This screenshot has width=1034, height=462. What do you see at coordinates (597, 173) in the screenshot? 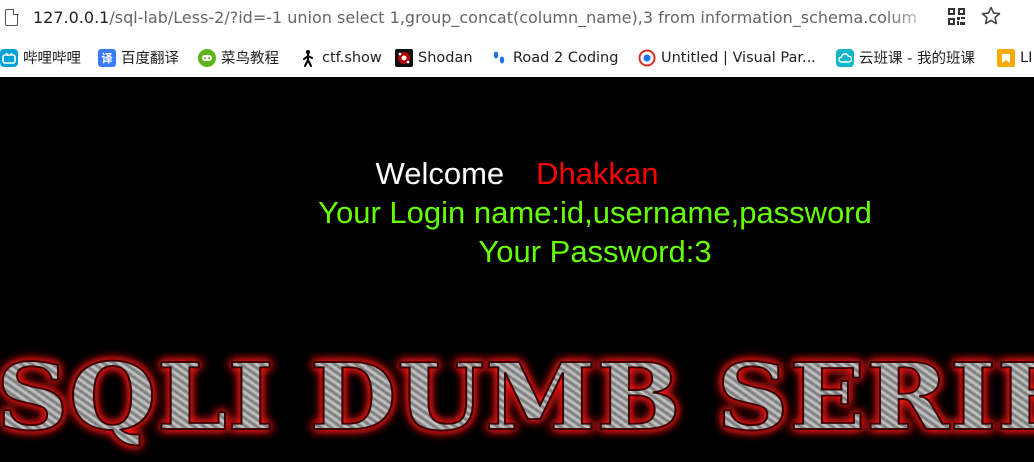
I see `user-name: Dhakkan` at bounding box center [597, 173].